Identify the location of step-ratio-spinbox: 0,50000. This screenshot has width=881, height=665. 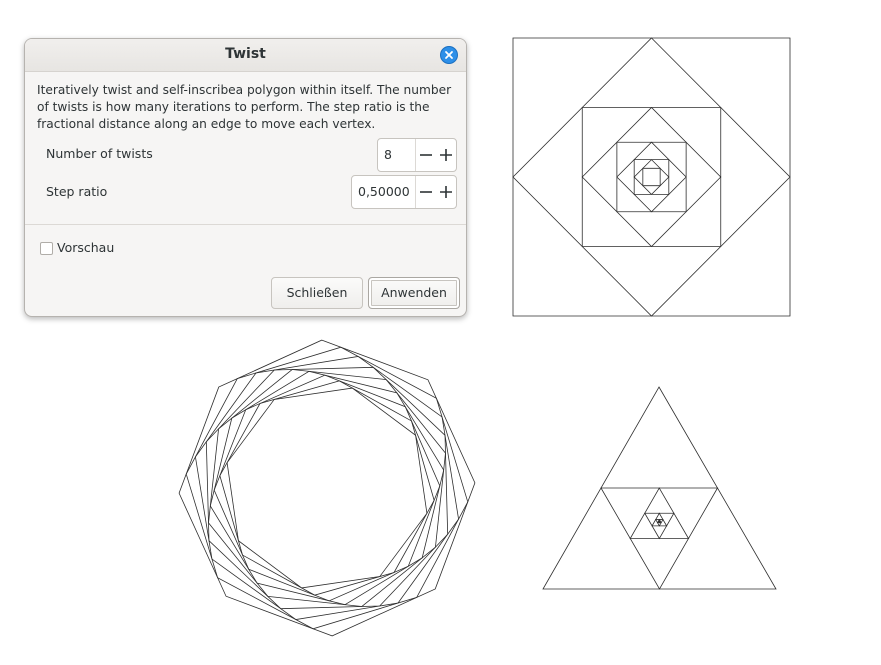
(404, 192).